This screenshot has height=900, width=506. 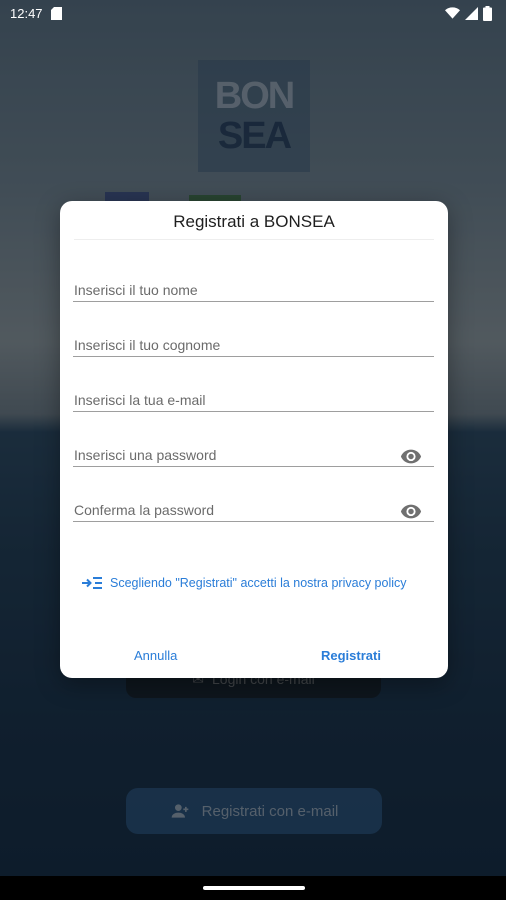 I want to click on home-gesture-handle, so click(x=254, y=888).